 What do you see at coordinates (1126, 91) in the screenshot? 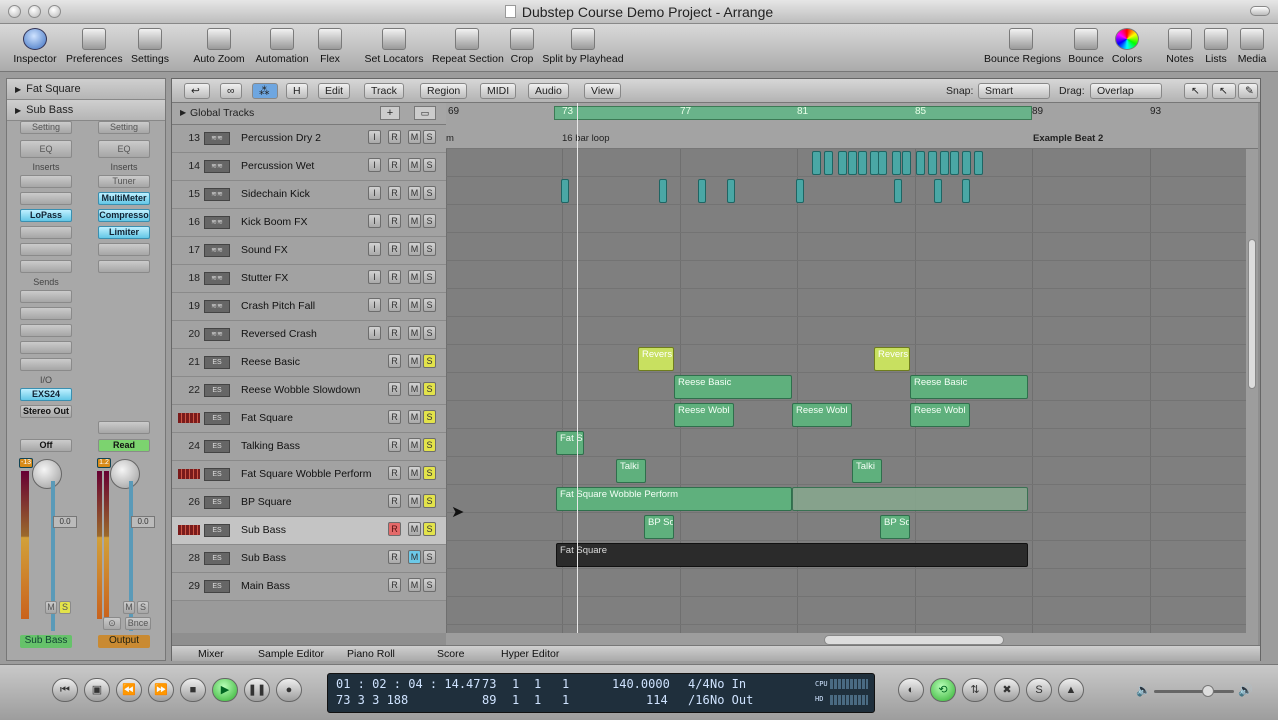
I see `drag-select: Overlap` at bounding box center [1126, 91].